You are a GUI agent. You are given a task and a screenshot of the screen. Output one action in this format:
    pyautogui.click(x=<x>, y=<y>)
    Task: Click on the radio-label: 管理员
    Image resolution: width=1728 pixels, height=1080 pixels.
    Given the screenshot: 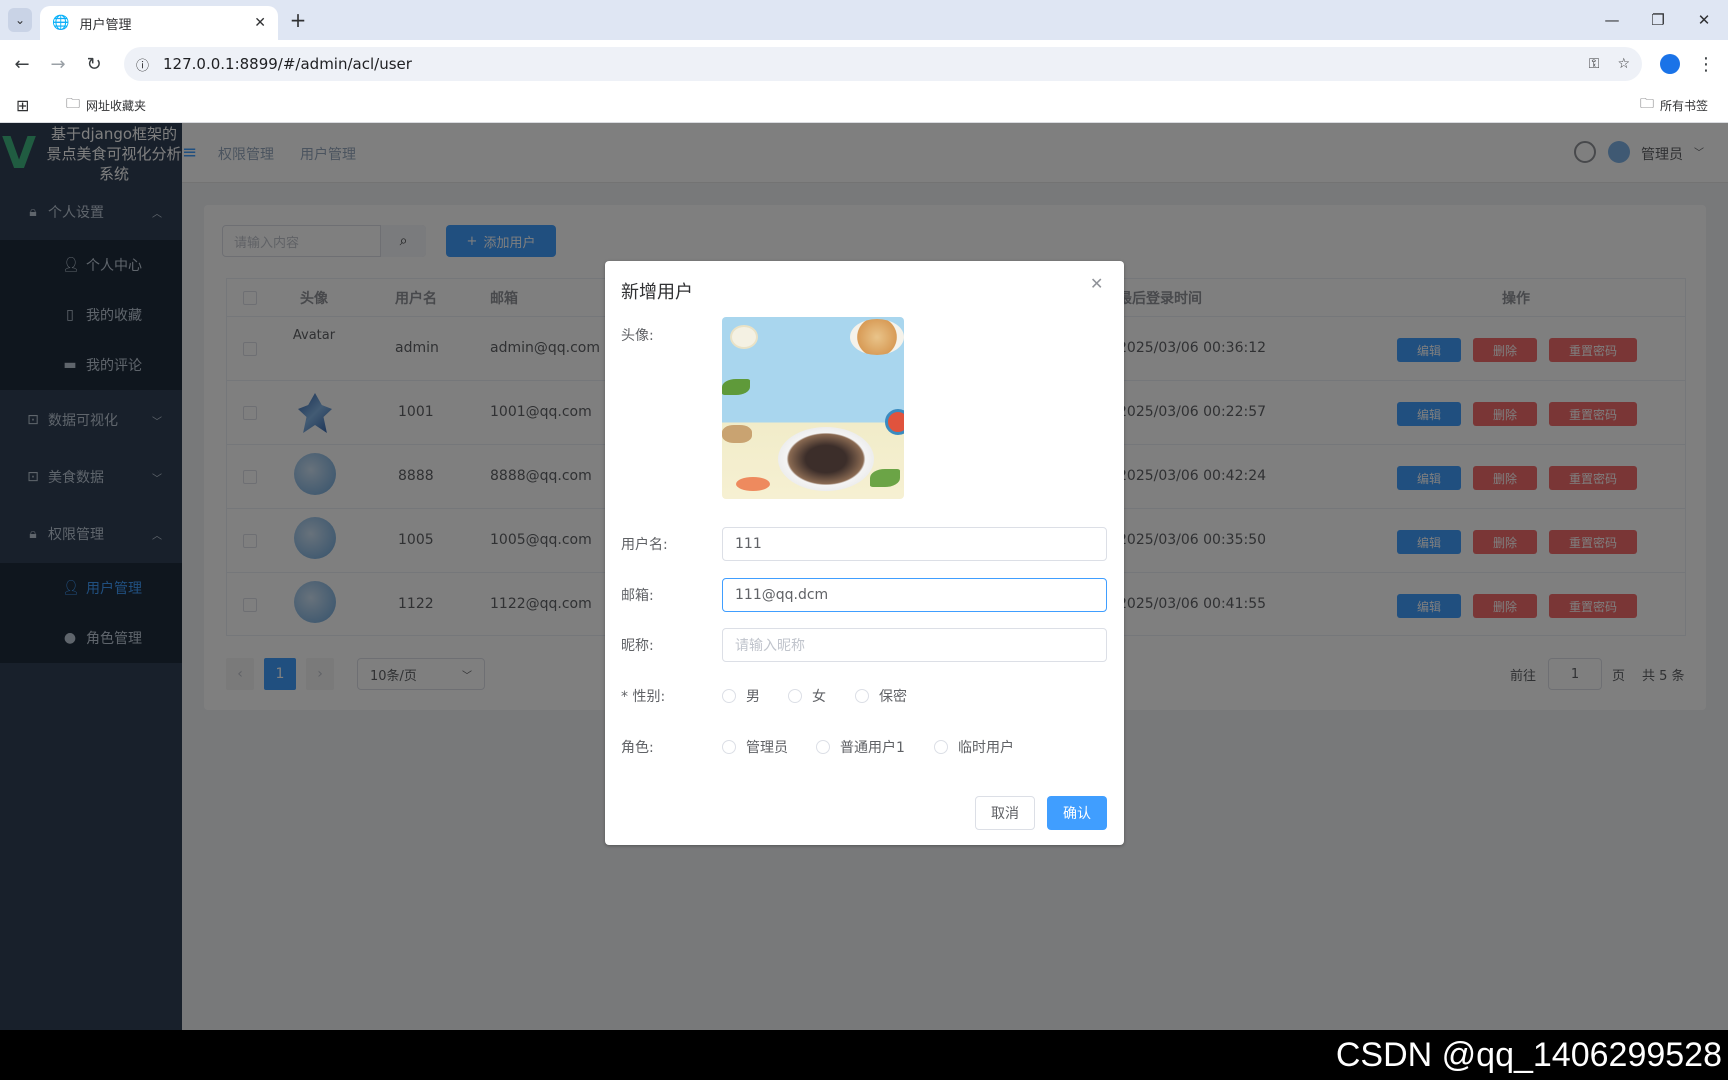 What is the action you would take?
    pyautogui.click(x=767, y=748)
    